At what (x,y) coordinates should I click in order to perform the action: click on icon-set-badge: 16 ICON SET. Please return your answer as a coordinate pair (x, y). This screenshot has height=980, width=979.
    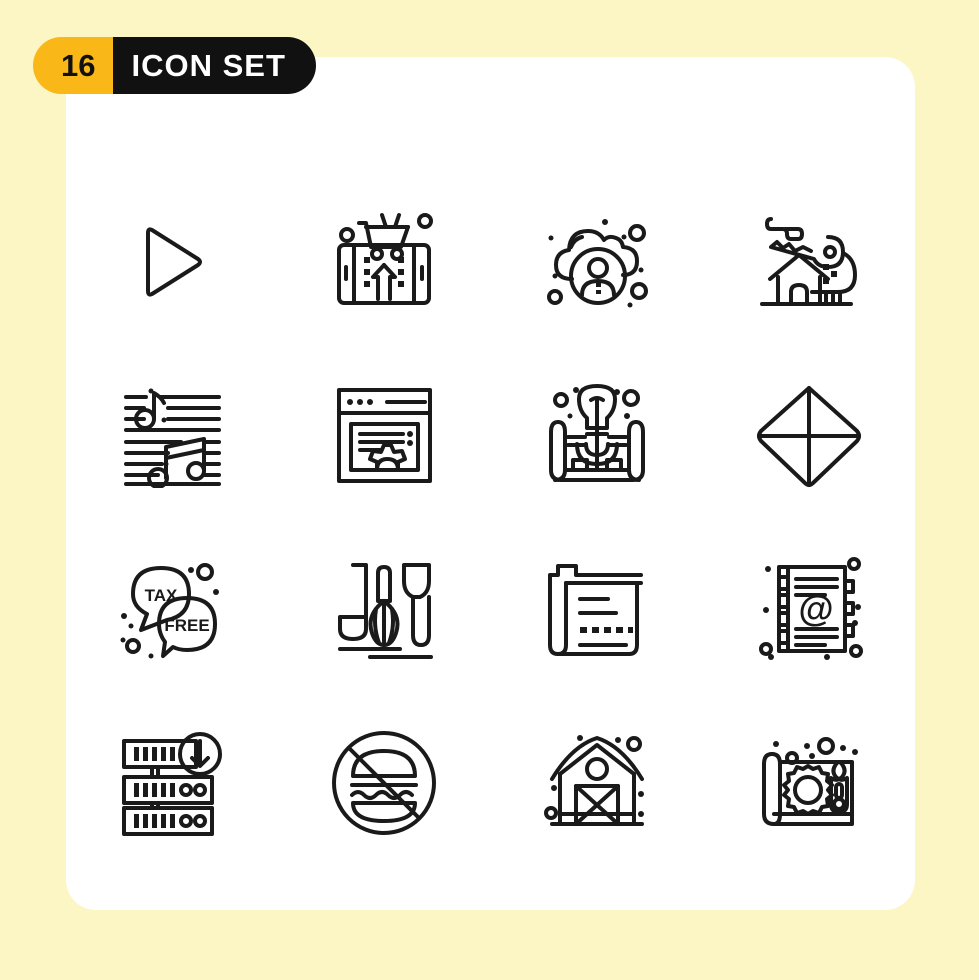
    Looking at the image, I should click on (174, 65).